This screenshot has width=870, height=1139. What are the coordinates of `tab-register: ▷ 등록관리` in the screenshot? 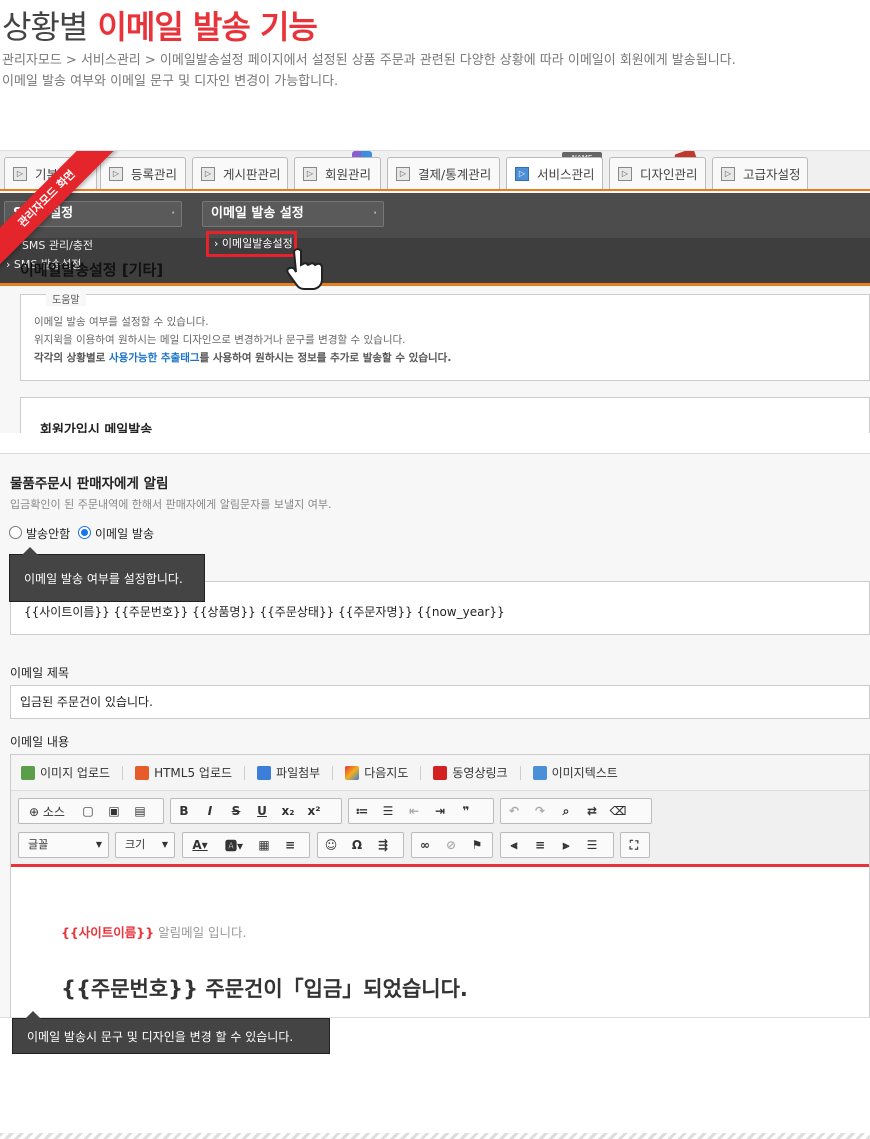 It's located at (143, 173).